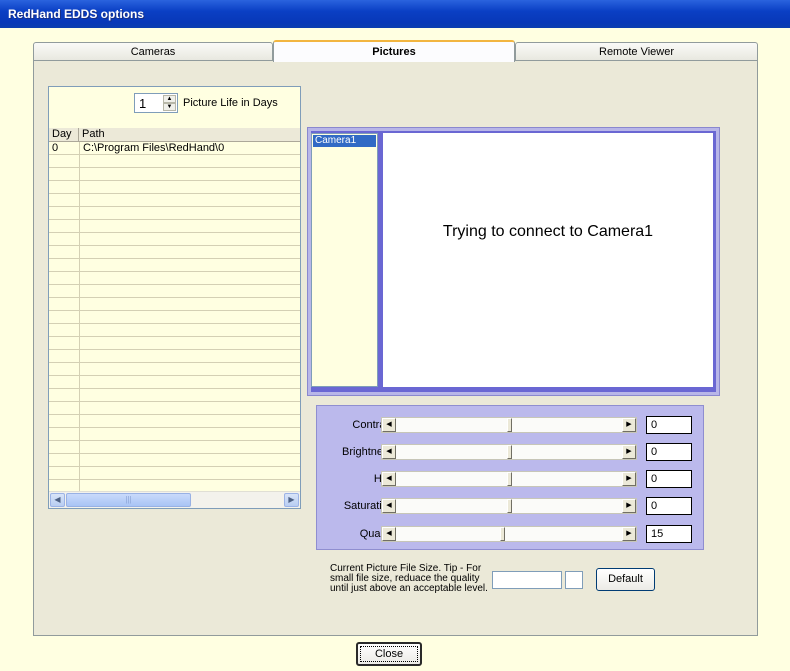  Describe the element at coordinates (344, 260) in the screenshot. I see `camera-list: Camera1` at that location.